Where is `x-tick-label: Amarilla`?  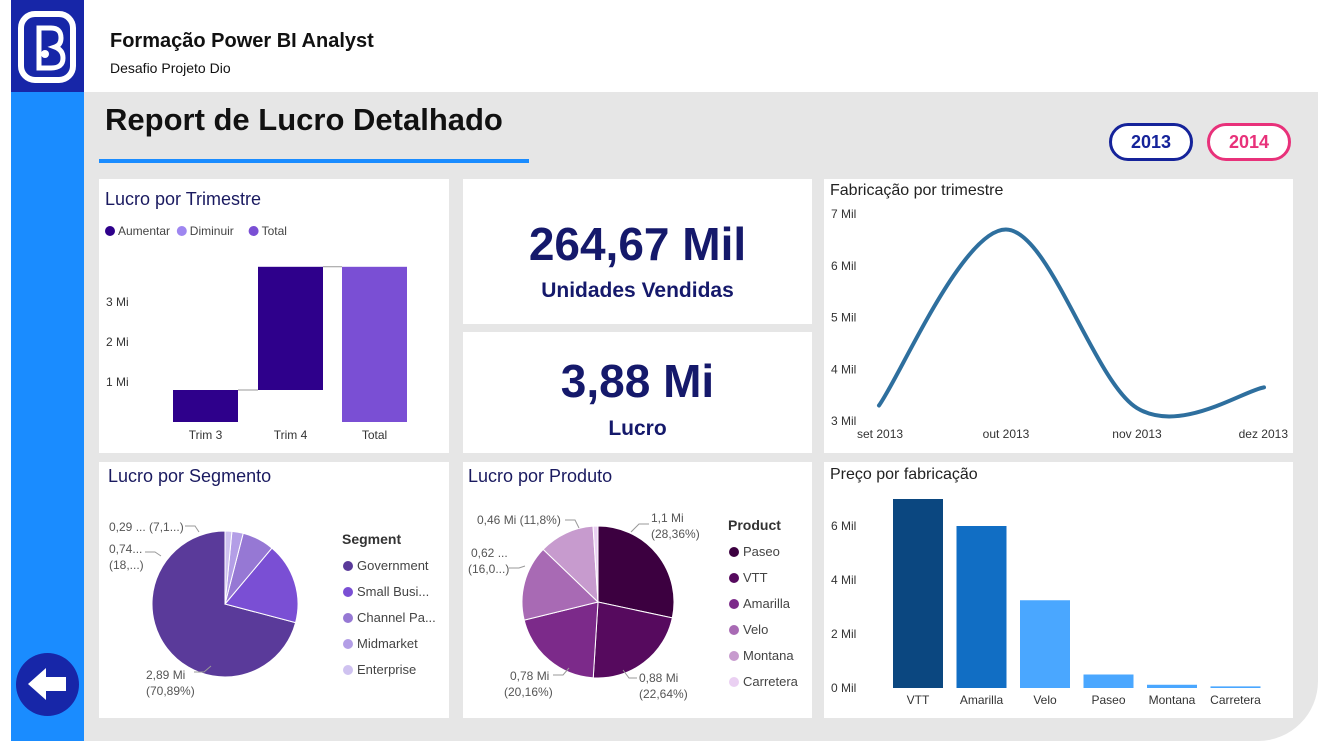
x-tick-label: Amarilla is located at coordinates (982, 700).